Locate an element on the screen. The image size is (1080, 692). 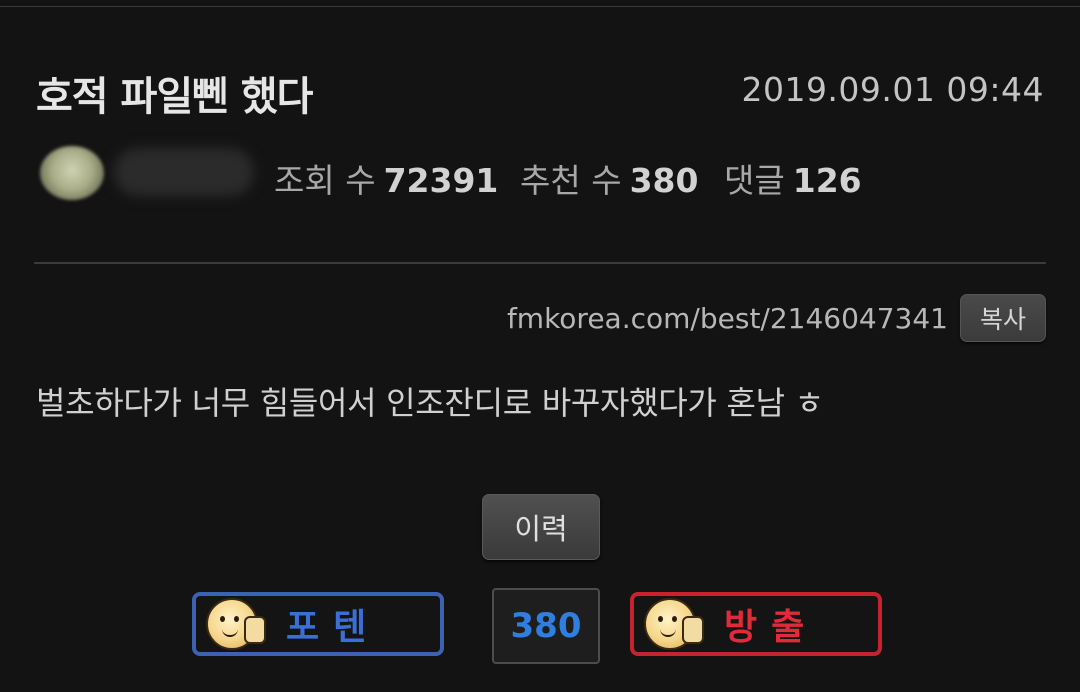
recommend-count-value: 380 is located at coordinates (664, 180).